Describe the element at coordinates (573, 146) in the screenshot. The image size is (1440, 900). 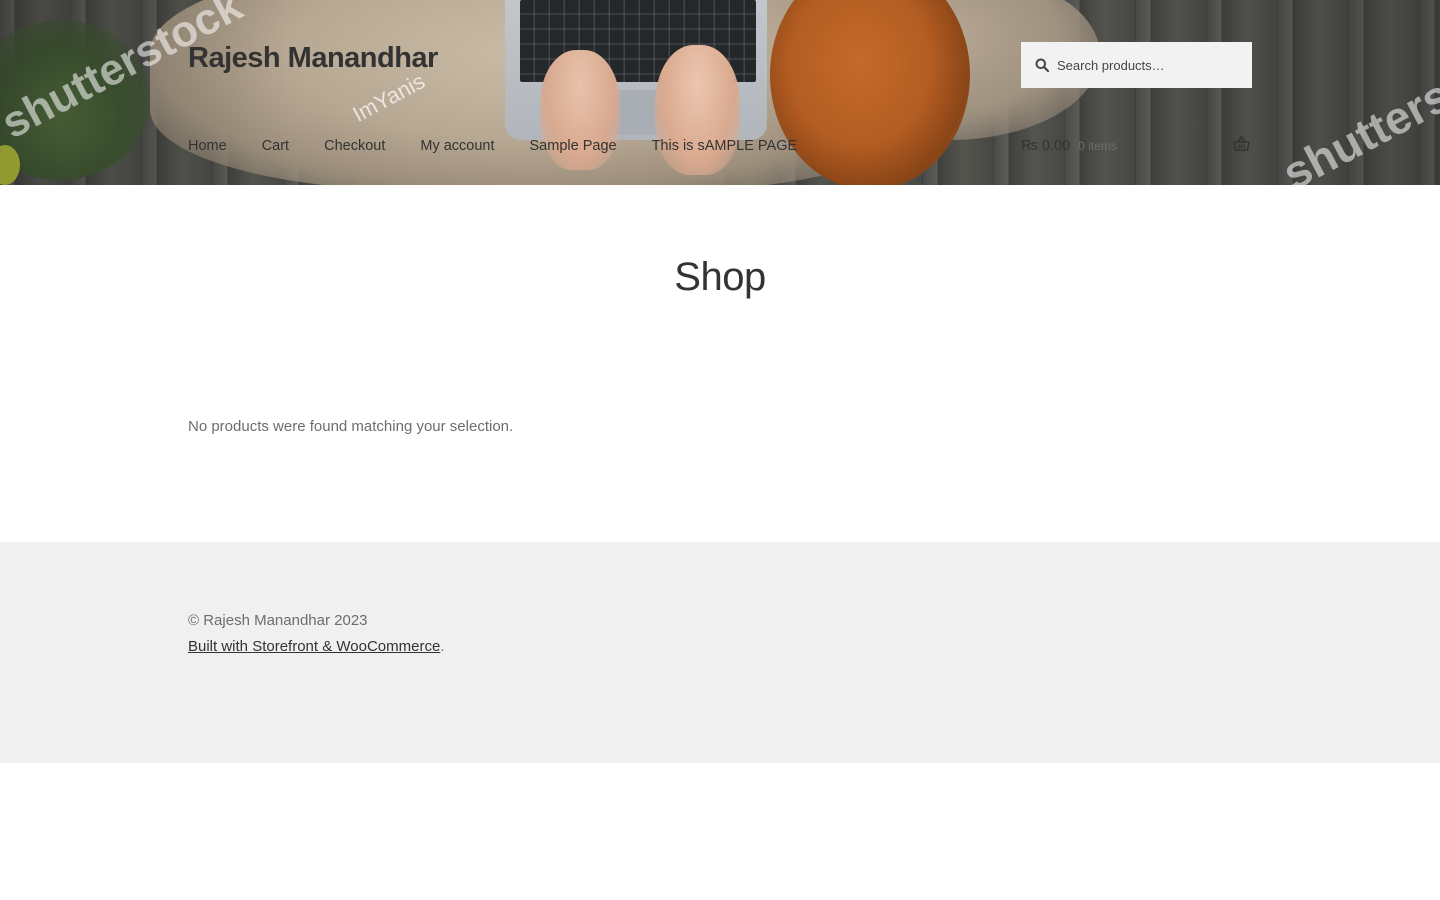
I see `nav-item-sample-page: Sample Page` at that location.